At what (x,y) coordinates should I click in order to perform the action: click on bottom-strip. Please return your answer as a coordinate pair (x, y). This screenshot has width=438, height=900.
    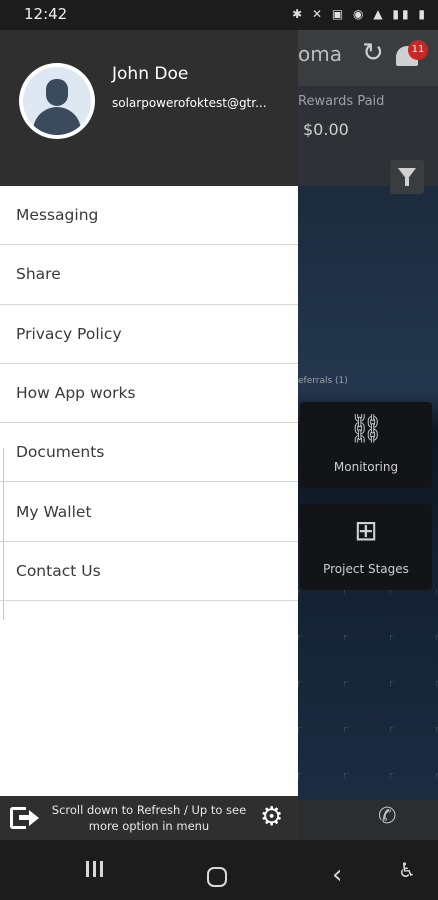
    Looking at the image, I should click on (368, 820).